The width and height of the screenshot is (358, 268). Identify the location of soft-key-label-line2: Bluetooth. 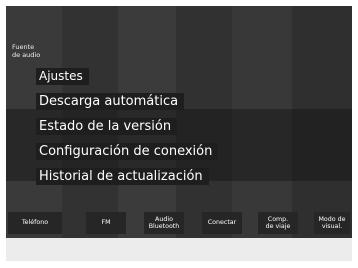
(164, 226).